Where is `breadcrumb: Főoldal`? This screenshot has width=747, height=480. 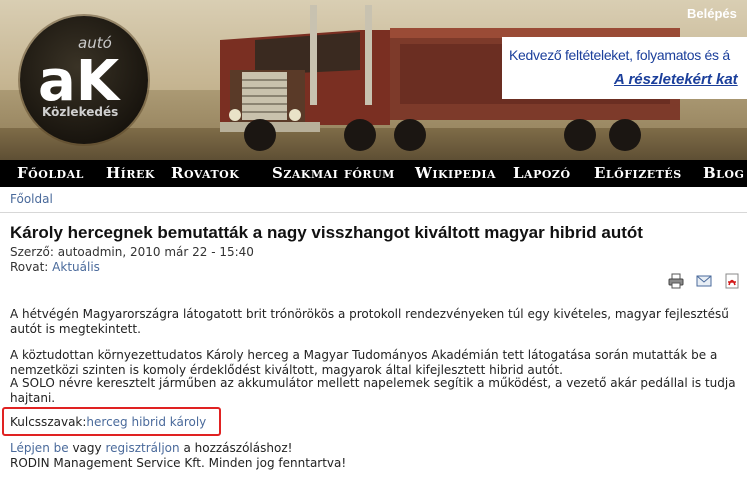
breadcrumb: Főoldal is located at coordinates (31, 199).